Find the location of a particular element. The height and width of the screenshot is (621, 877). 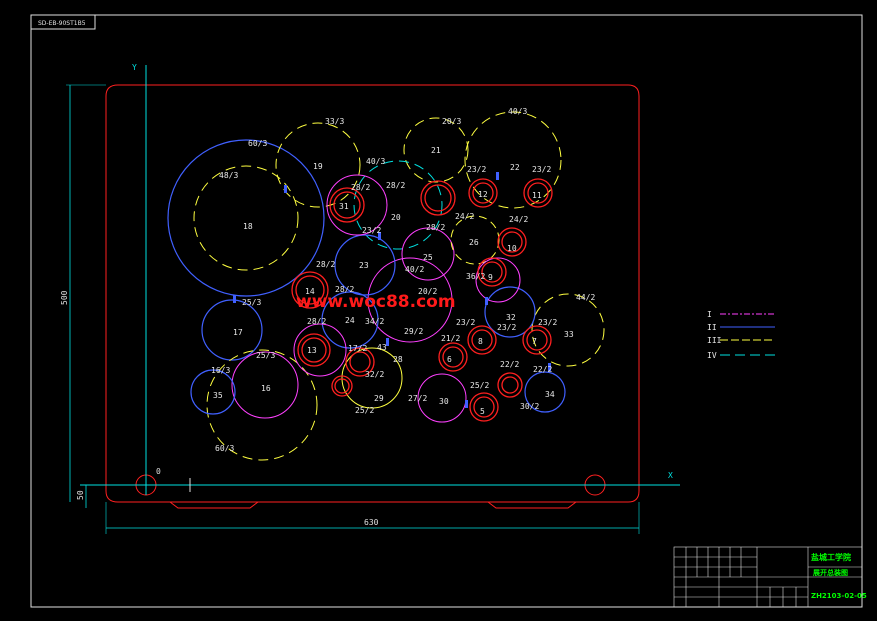

svg-text: 33/3 is located at coordinates (334, 121).